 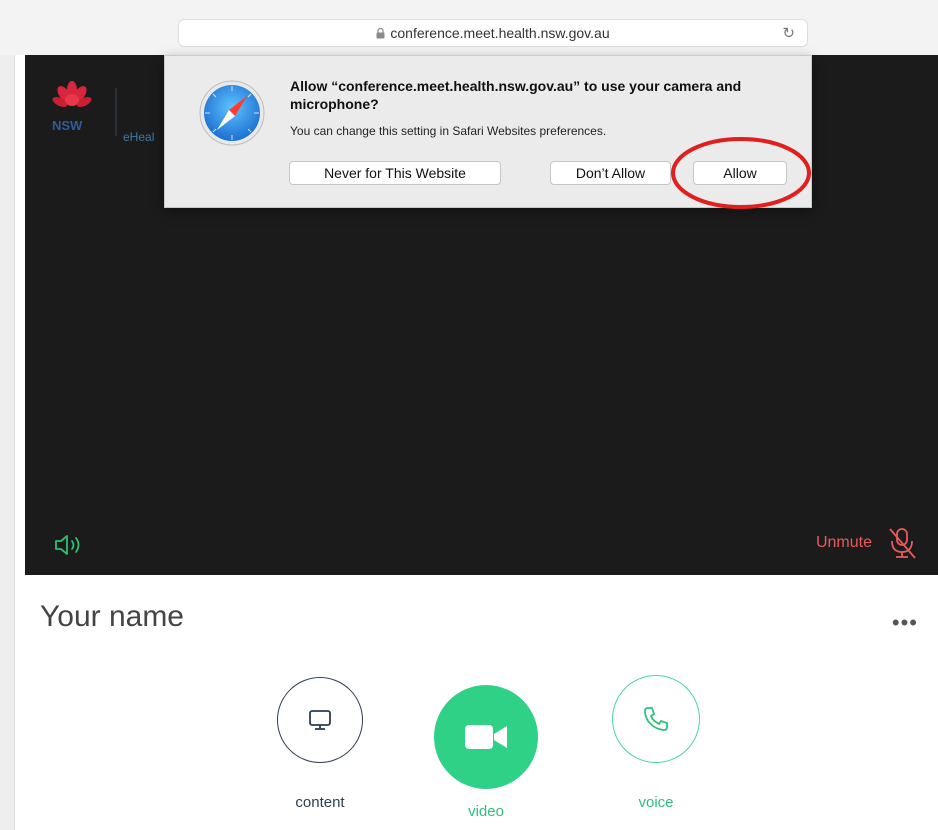 What do you see at coordinates (788, 33) in the screenshot?
I see `reload-icon: ↻` at bounding box center [788, 33].